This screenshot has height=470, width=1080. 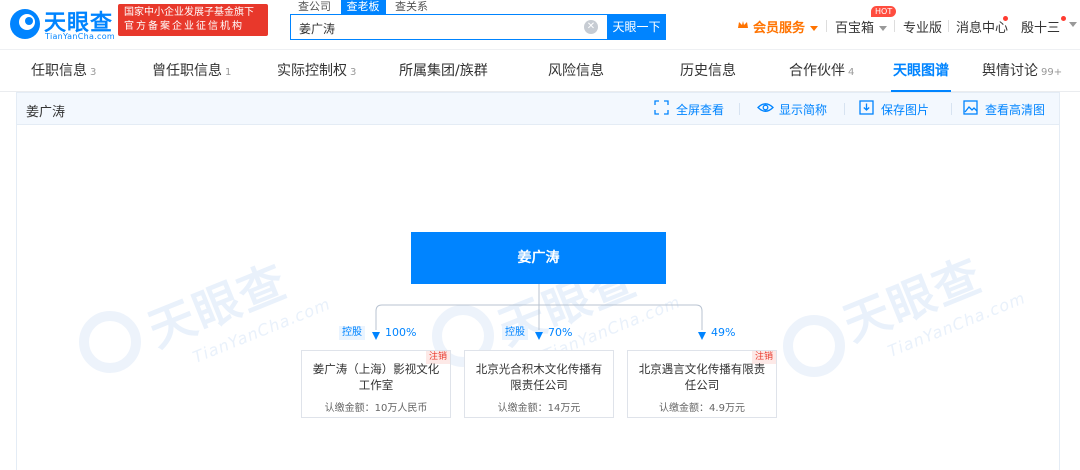 I want to click on subscribed-amount: 认缴金额：10万人民币, so click(x=376, y=408).